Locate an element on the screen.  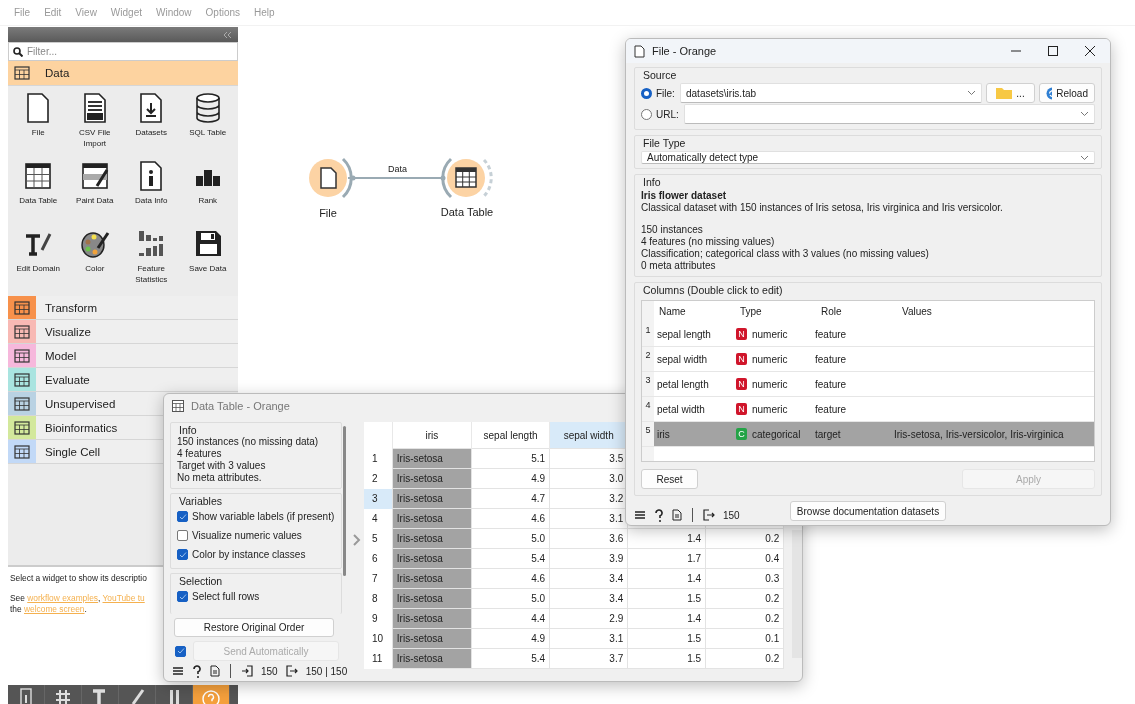
row-number: 5 is located at coordinates (648, 434).